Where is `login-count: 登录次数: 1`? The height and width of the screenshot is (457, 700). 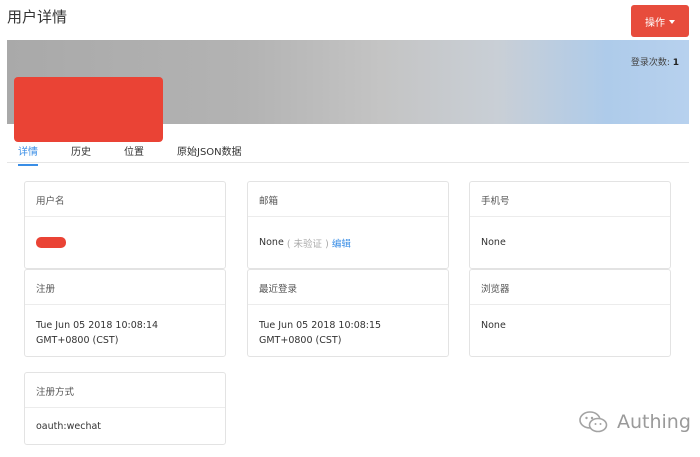
login-count: 登录次数: 1 is located at coordinates (655, 61).